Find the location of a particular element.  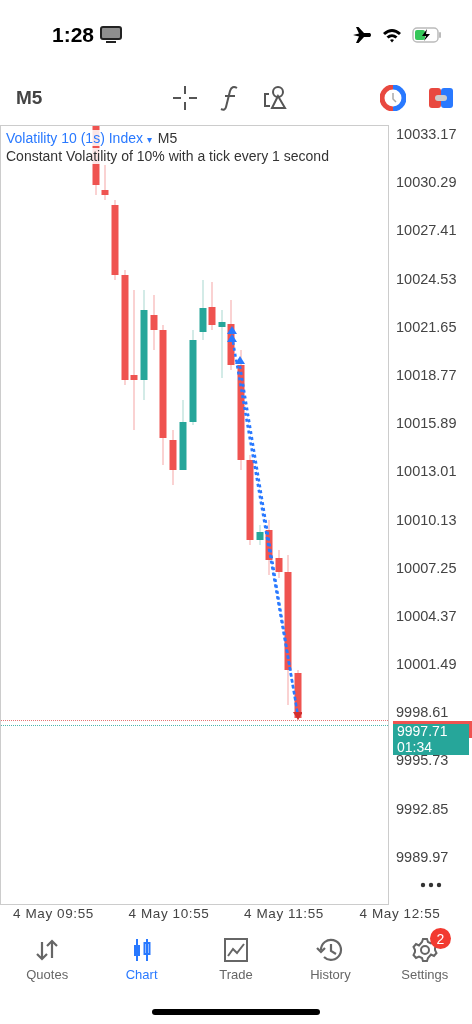

price-label: 9995.73 is located at coordinates (422, 761).